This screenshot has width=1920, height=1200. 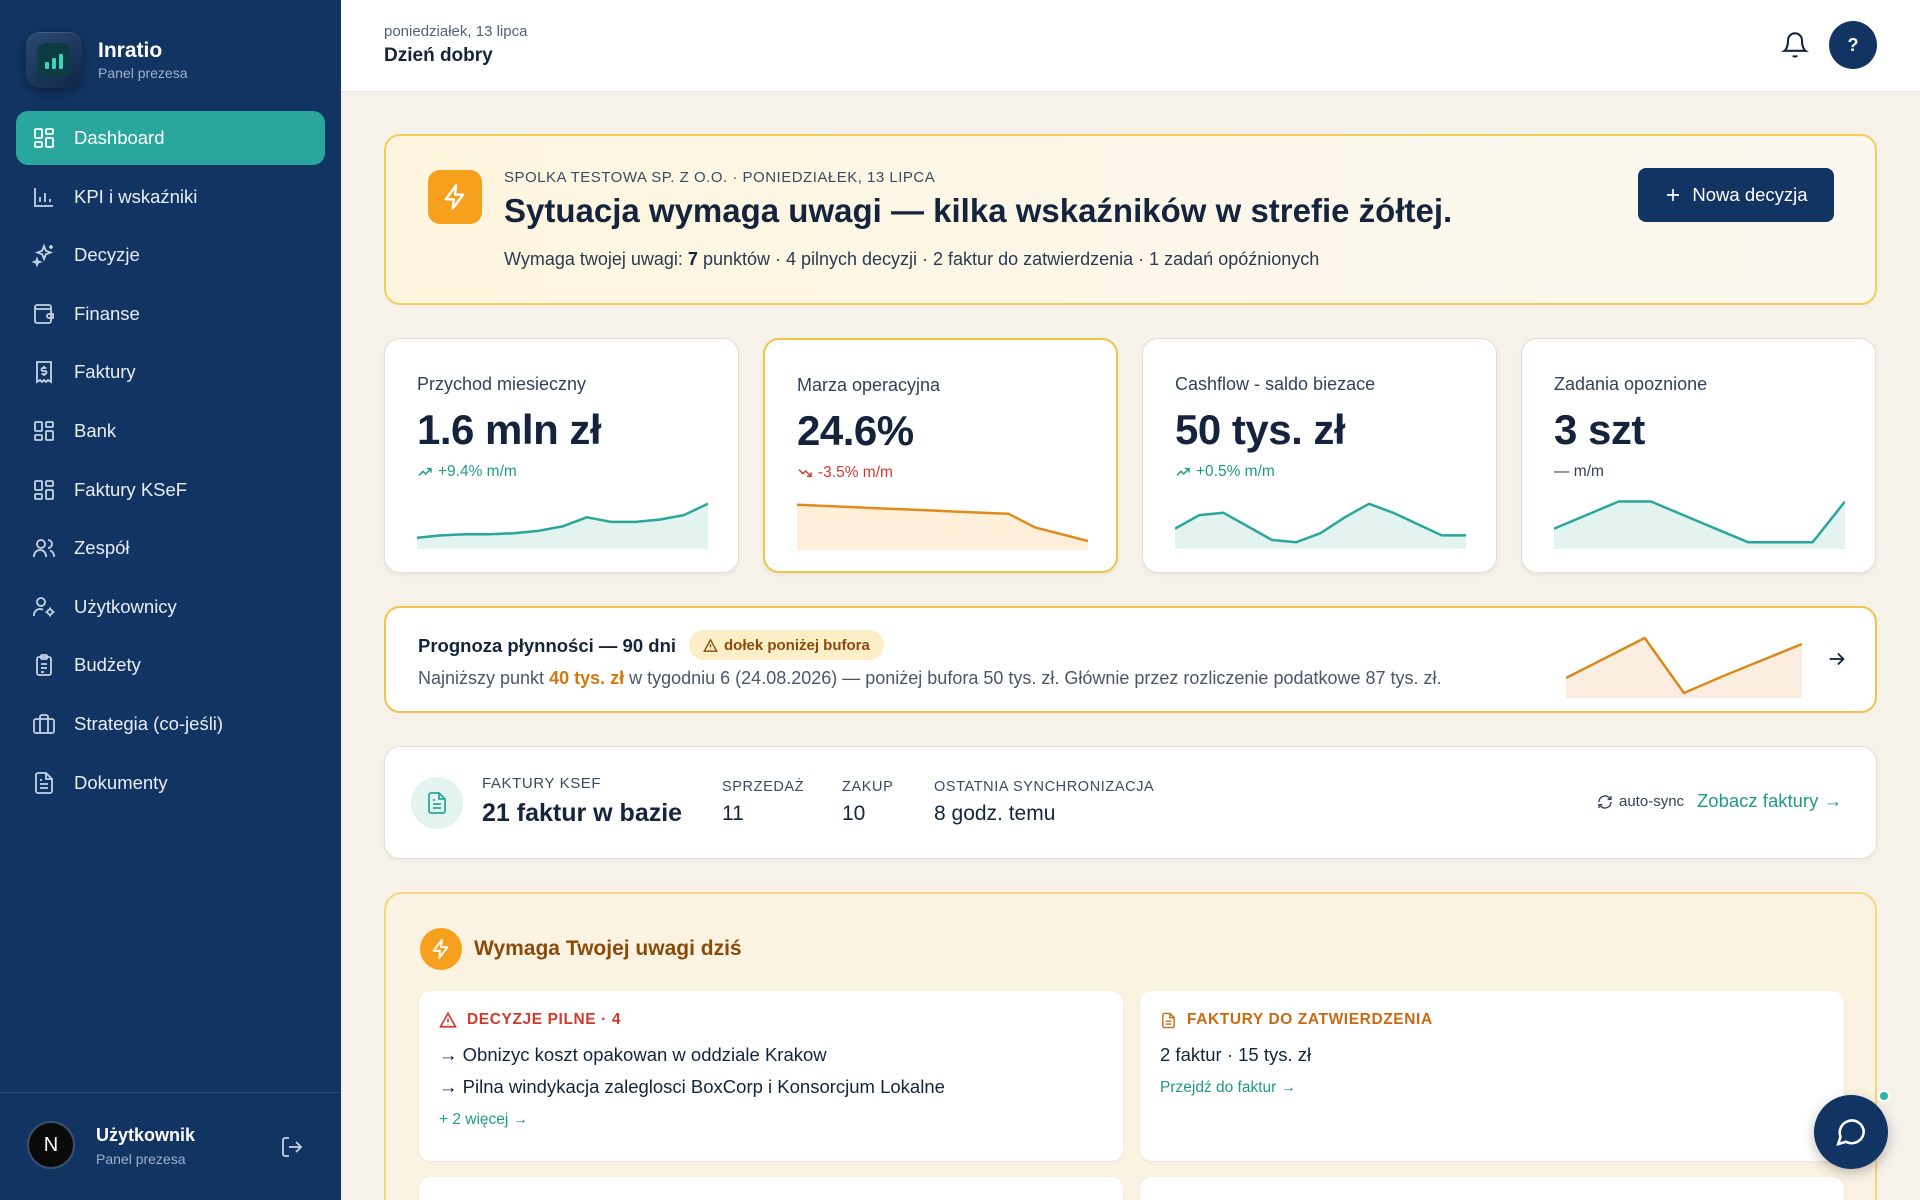 I want to click on team-icon, so click(x=44, y=548).